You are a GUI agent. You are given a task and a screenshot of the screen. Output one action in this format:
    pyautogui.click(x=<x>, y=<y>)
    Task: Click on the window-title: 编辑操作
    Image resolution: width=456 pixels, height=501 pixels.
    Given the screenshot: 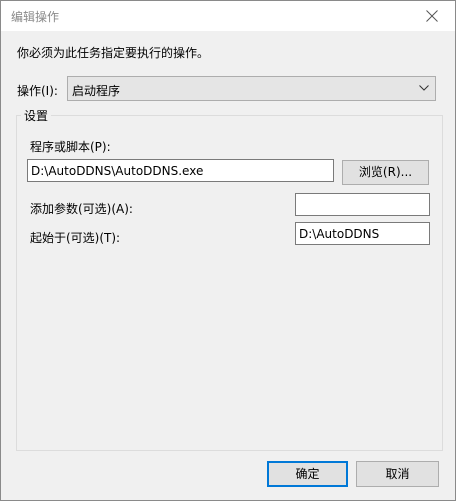 What is the action you would take?
    pyautogui.click(x=35, y=17)
    